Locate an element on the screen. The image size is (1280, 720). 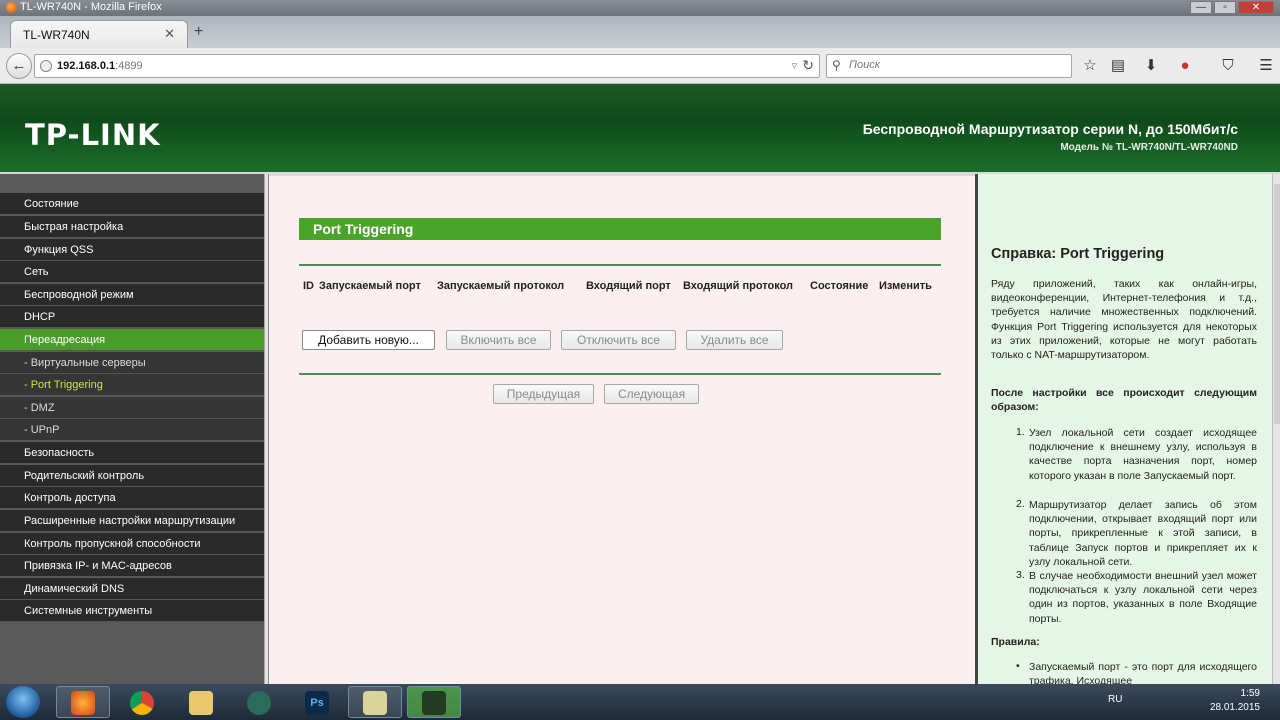
column-header-trigger-port: Запускаемый порт is located at coordinates (370, 286).